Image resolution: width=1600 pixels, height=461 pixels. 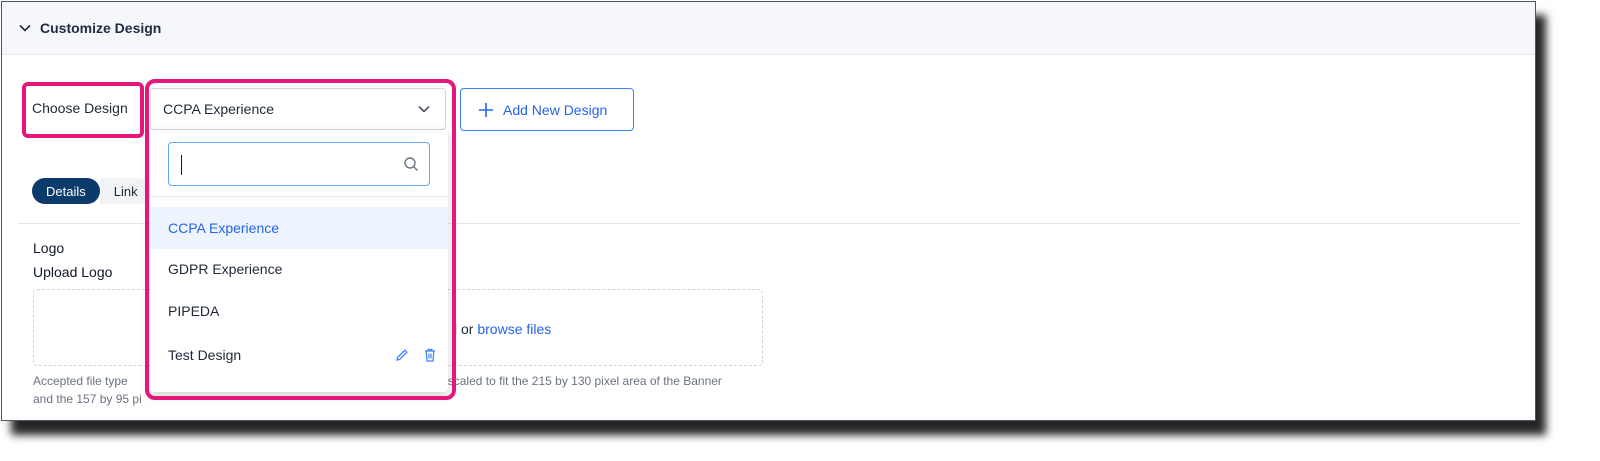 What do you see at coordinates (402, 355) in the screenshot?
I see `edit-pencil-icon` at bounding box center [402, 355].